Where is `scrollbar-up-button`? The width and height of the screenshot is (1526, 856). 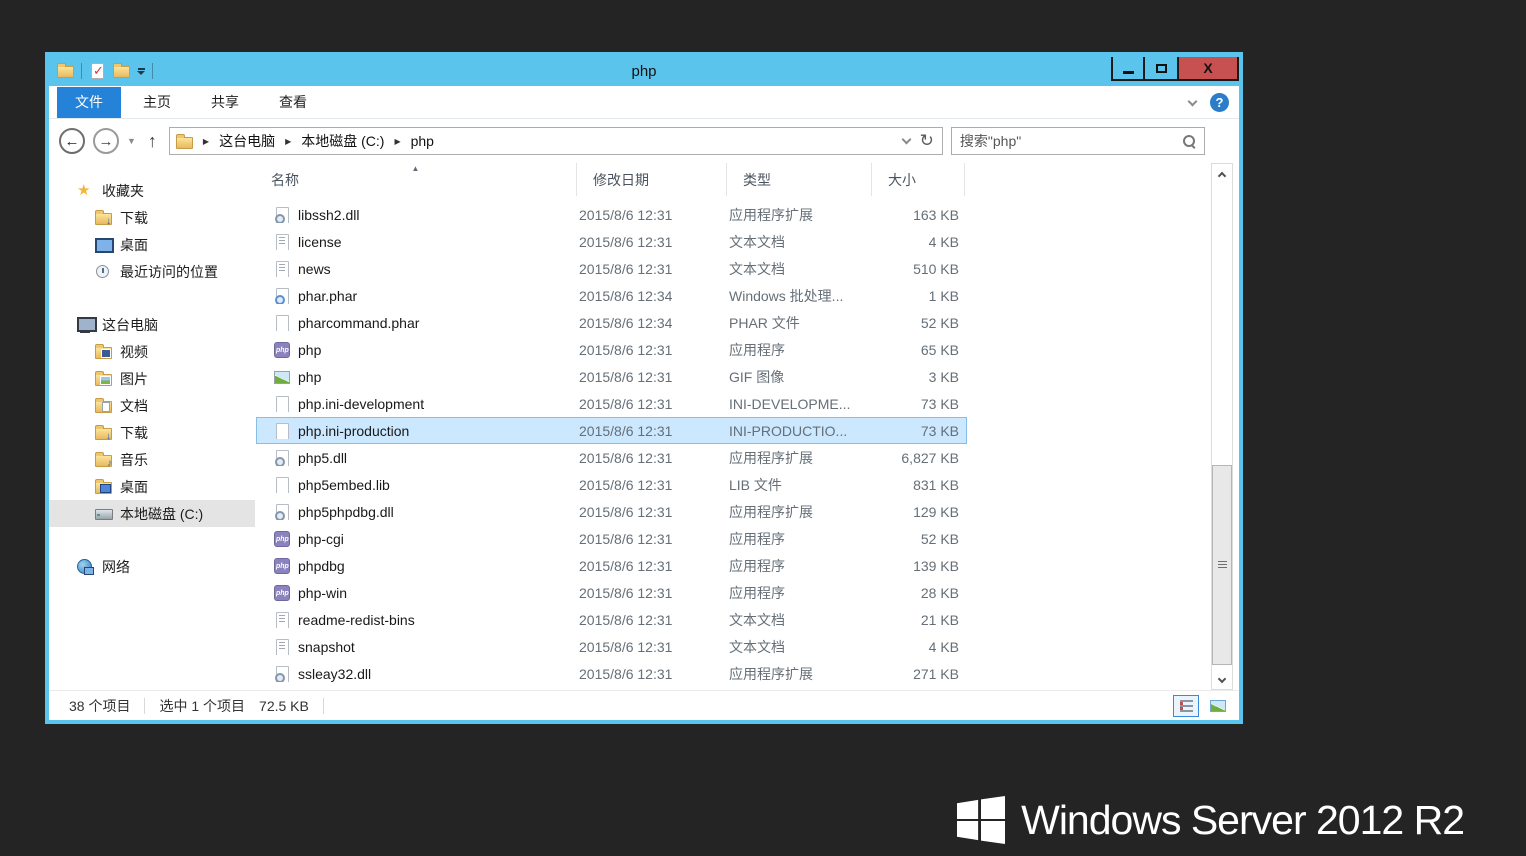 scrollbar-up-button is located at coordinates (1222, 173).